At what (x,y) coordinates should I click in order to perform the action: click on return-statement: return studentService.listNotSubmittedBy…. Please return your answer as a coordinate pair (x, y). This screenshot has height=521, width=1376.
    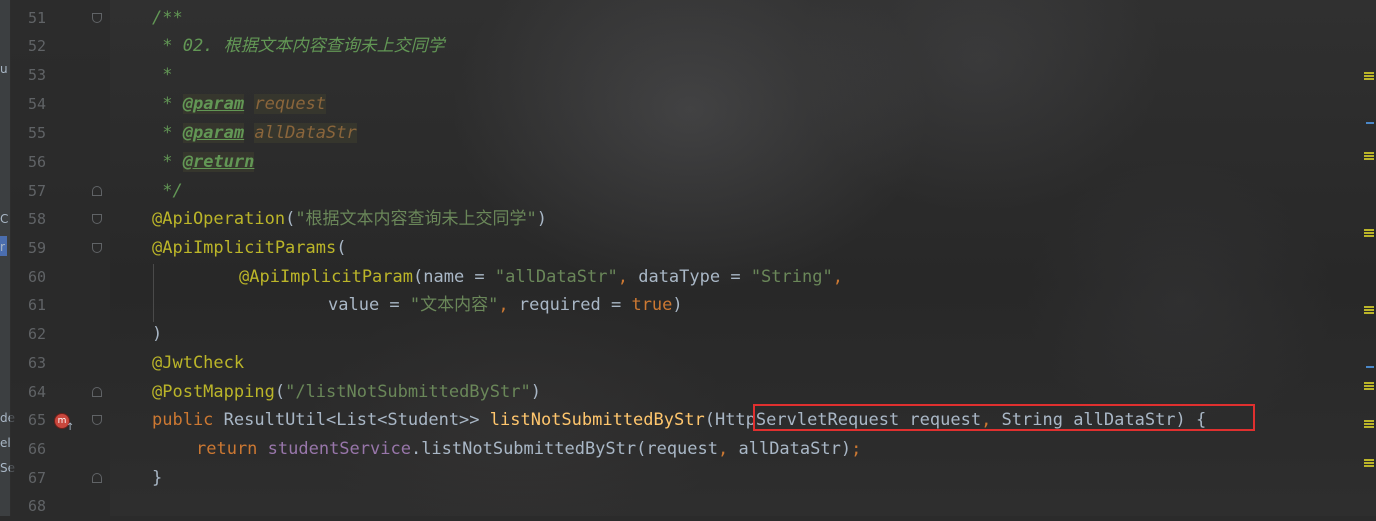
    Looking at the image, I should click on (528, 449).